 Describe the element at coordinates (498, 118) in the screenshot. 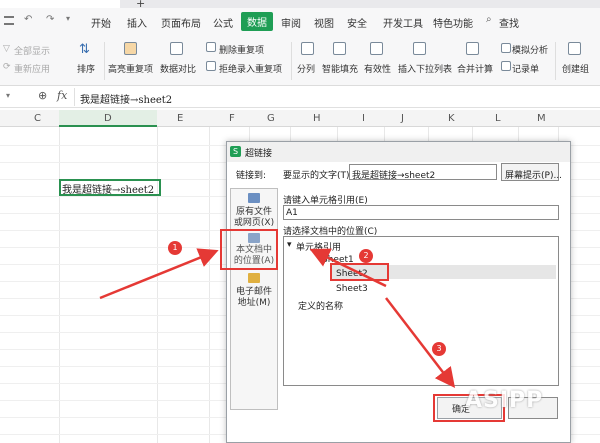

I see `column-l: L` at that location.